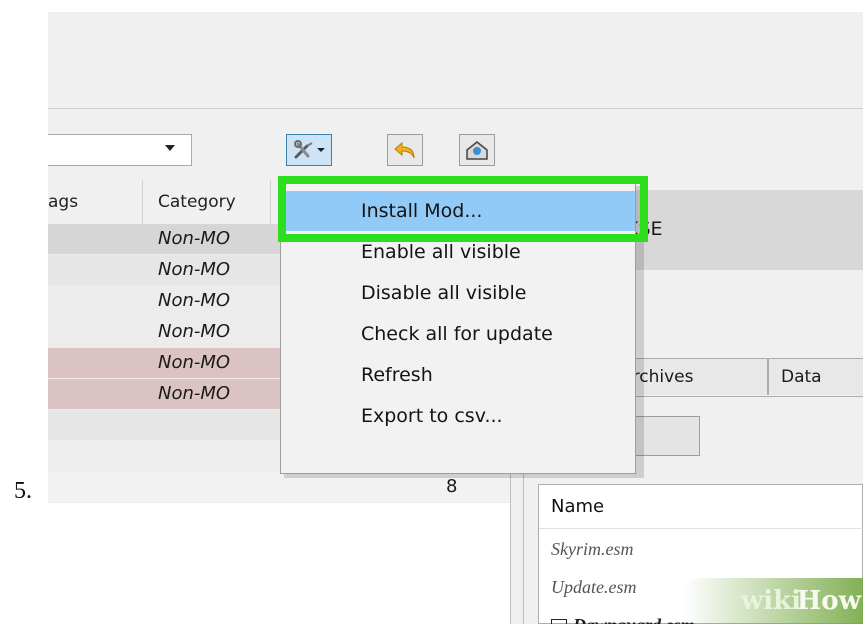  Describe the element at coordinates (770, 601) in the screenshot. I see `watermark-wiki-text: wiki` at that location.